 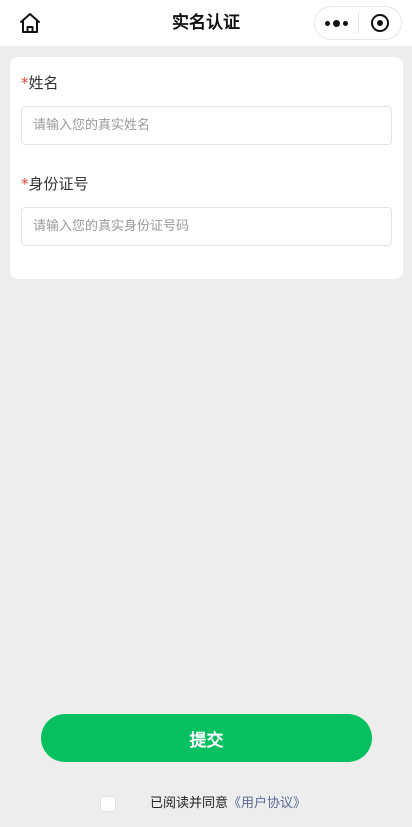 I want to click on mini-program-capsule, so click(x=358, y=23).